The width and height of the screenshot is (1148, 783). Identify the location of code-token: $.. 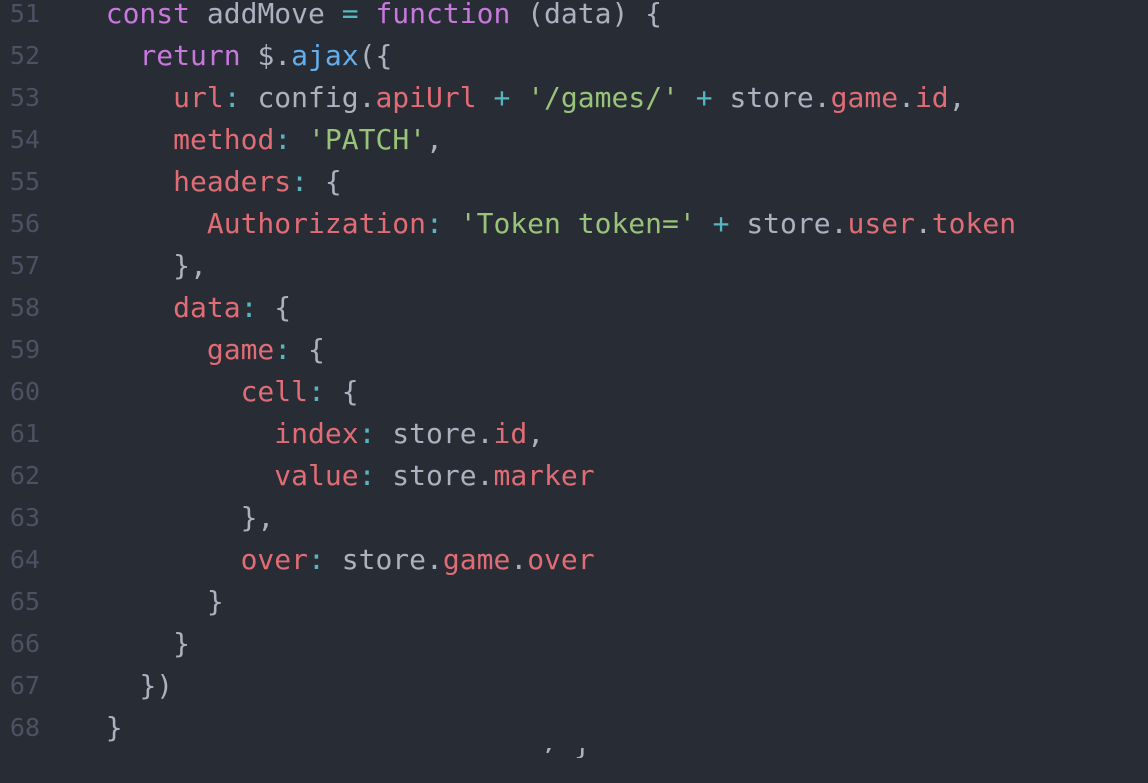
(266, 55).